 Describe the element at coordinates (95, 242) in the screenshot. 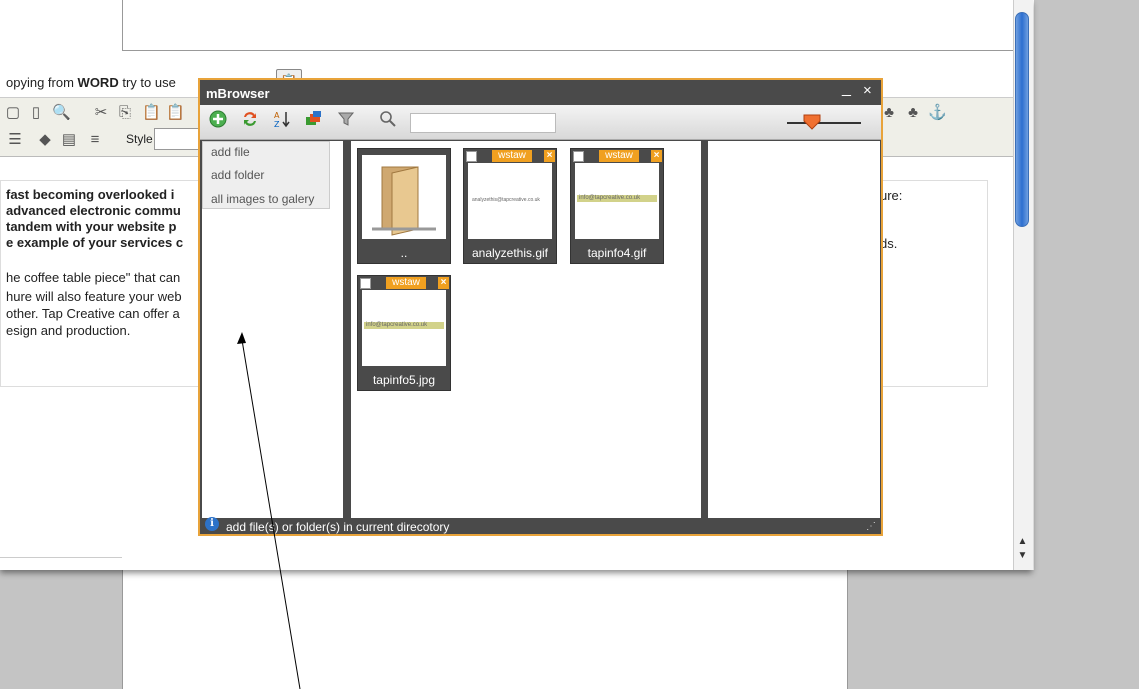

I see `content-line: e example of your services c` at that location.